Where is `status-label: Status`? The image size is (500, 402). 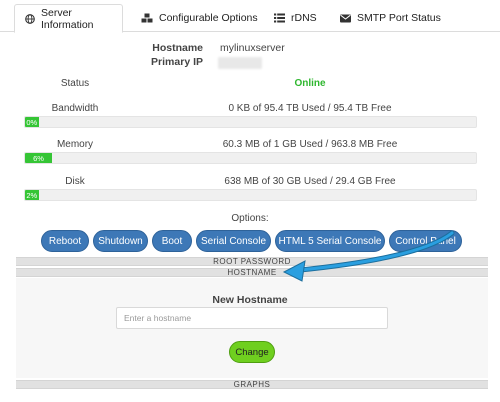
status-label: Status is located at coordinates (75, 83).